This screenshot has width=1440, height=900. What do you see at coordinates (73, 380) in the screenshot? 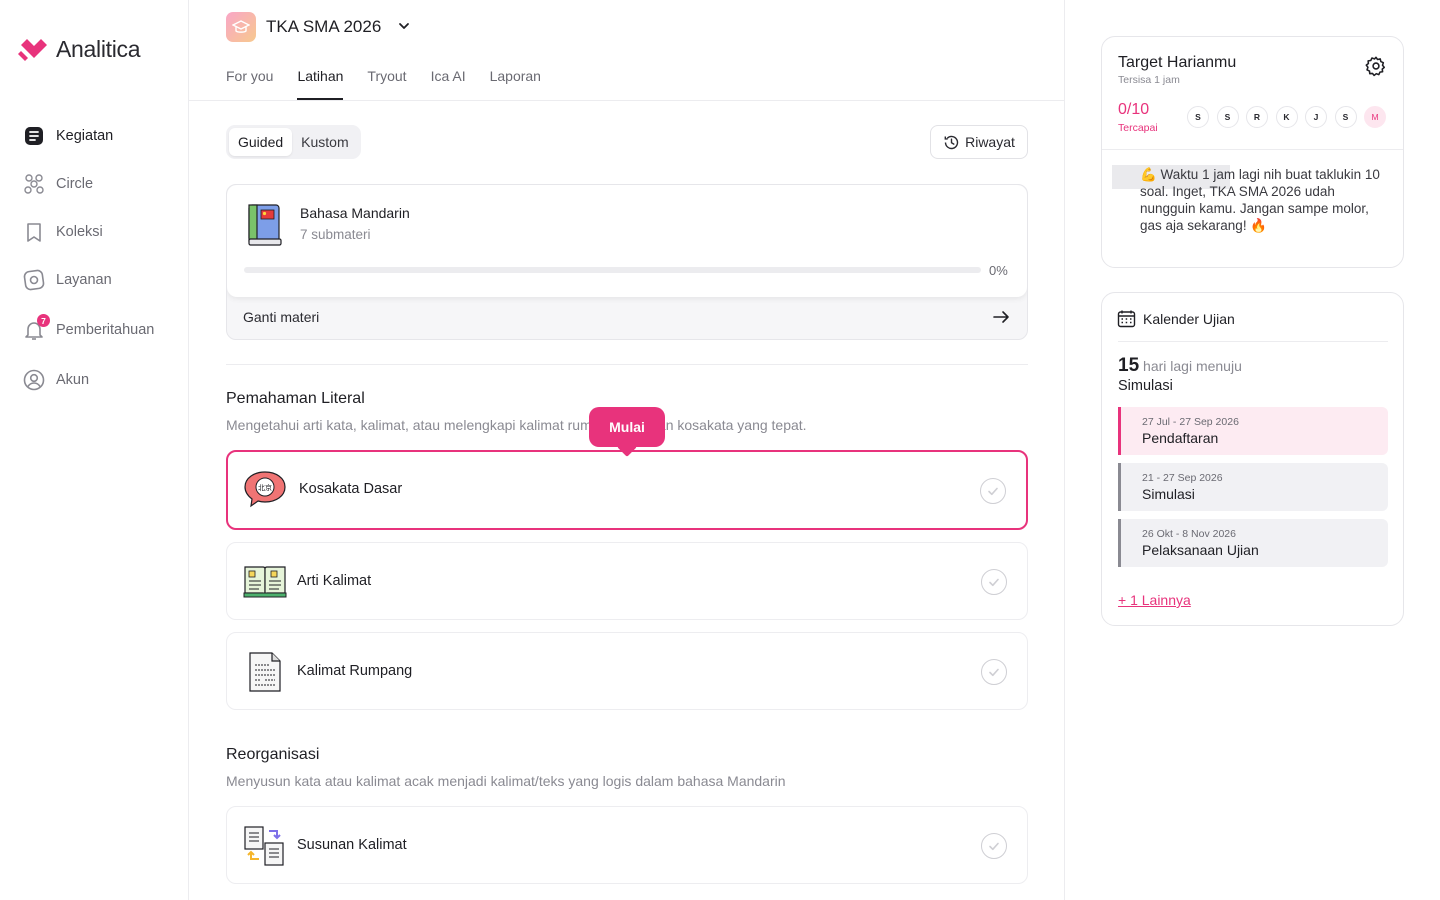
I see `sidebar-item-label: Akun` at bounding box center [73, 380].